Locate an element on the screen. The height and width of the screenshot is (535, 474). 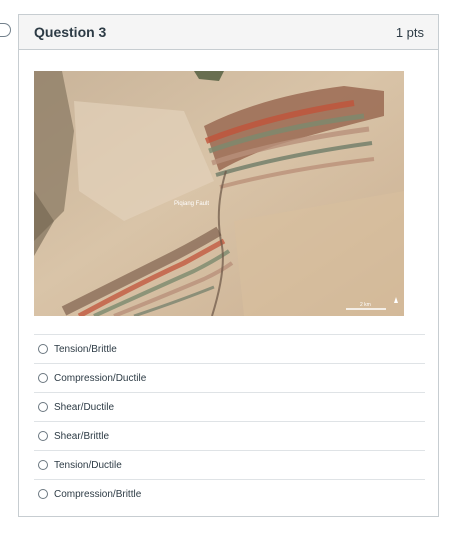
question-header: Question 3 1 pts is located at coordinates (228, 32).